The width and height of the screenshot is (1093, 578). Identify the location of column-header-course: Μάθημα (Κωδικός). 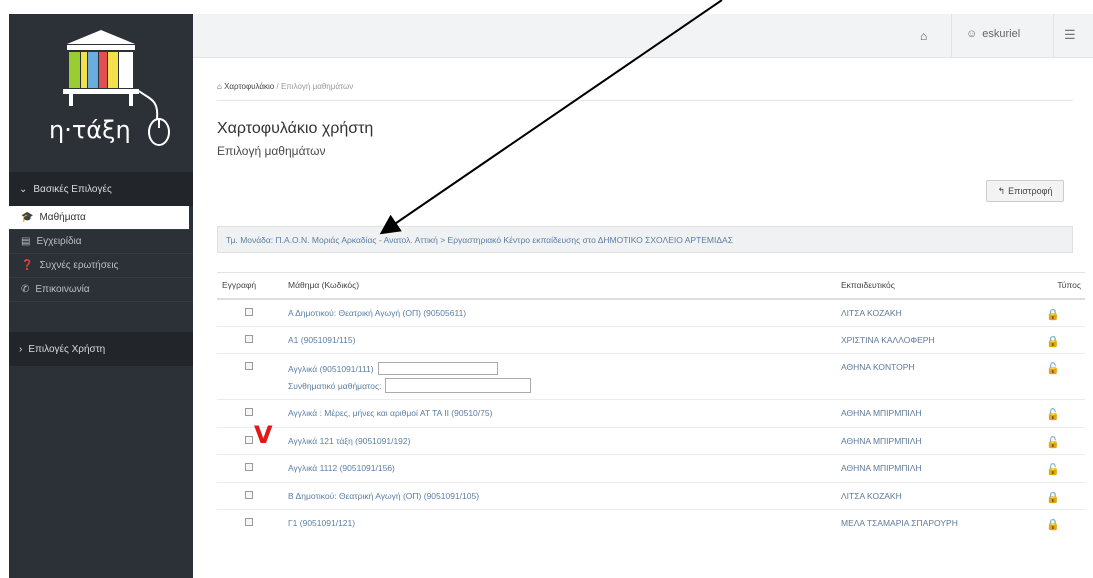
(557, 286).